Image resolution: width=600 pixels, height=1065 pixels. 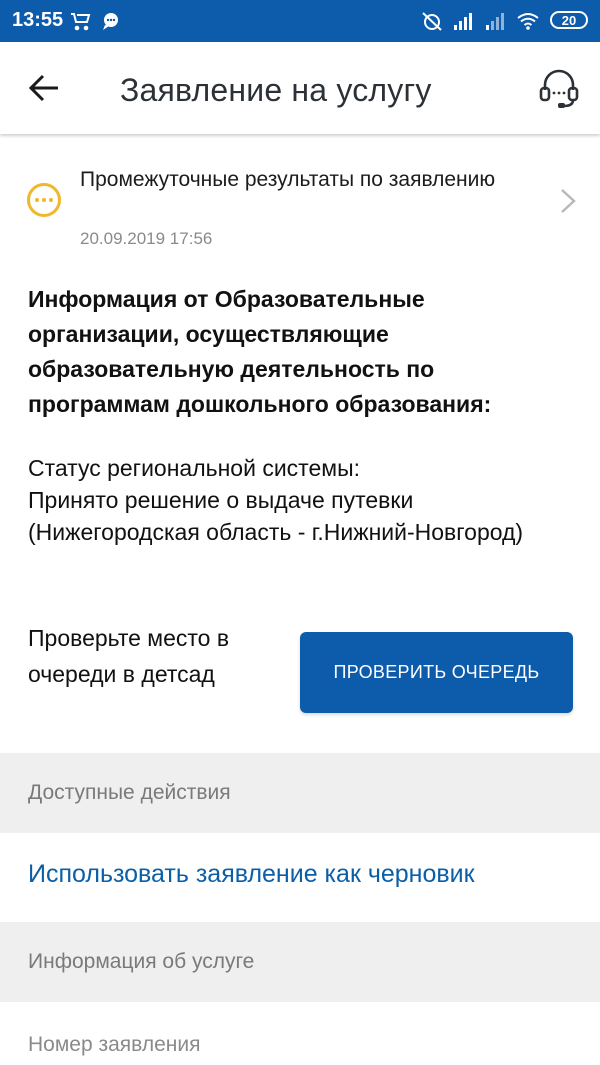 What do you see at coordinates (129, 656) in the screenshot?
I see `queue-prompt-text: Проверьте место в очереди в детсад` at bounding box center [129, 656].